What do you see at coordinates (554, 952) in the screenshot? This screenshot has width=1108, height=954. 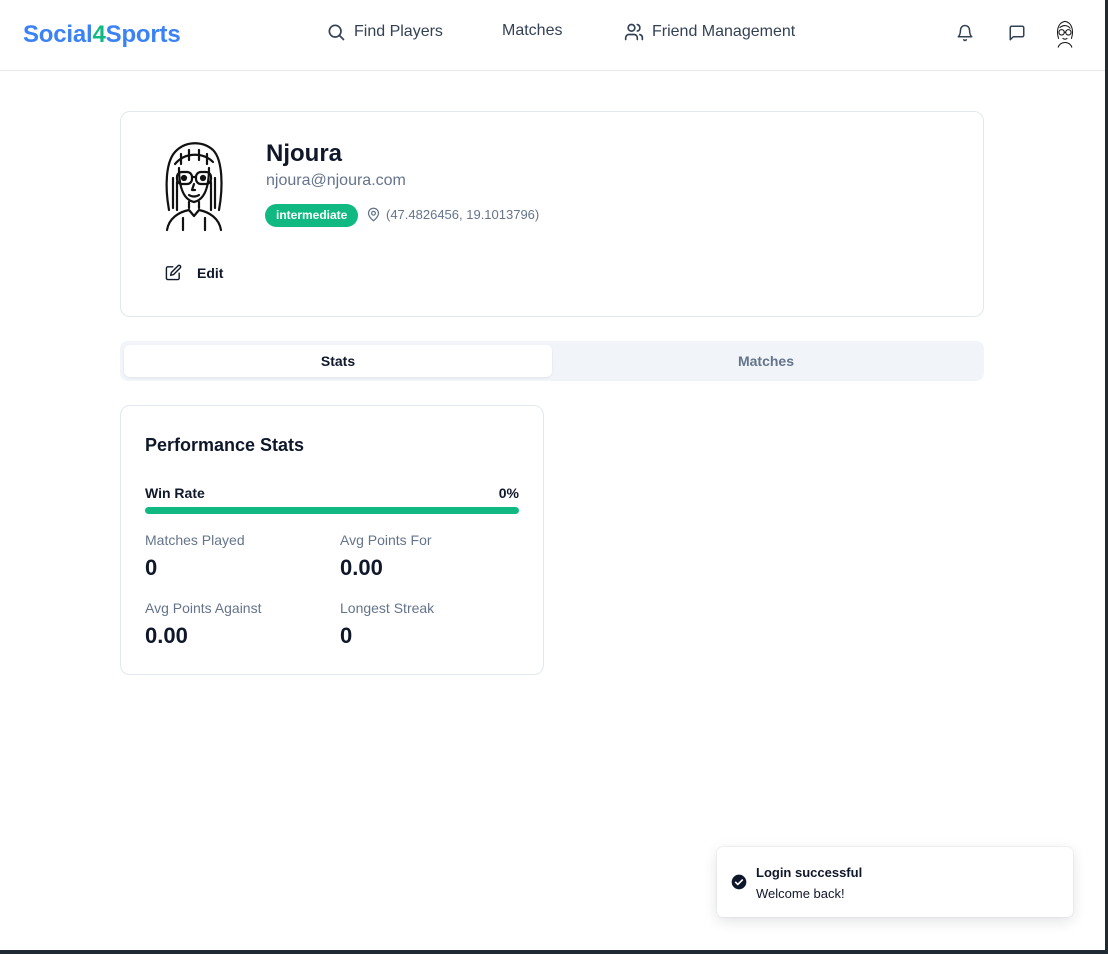 I see `window-frame-bottom` at bounding box center [554, 952].